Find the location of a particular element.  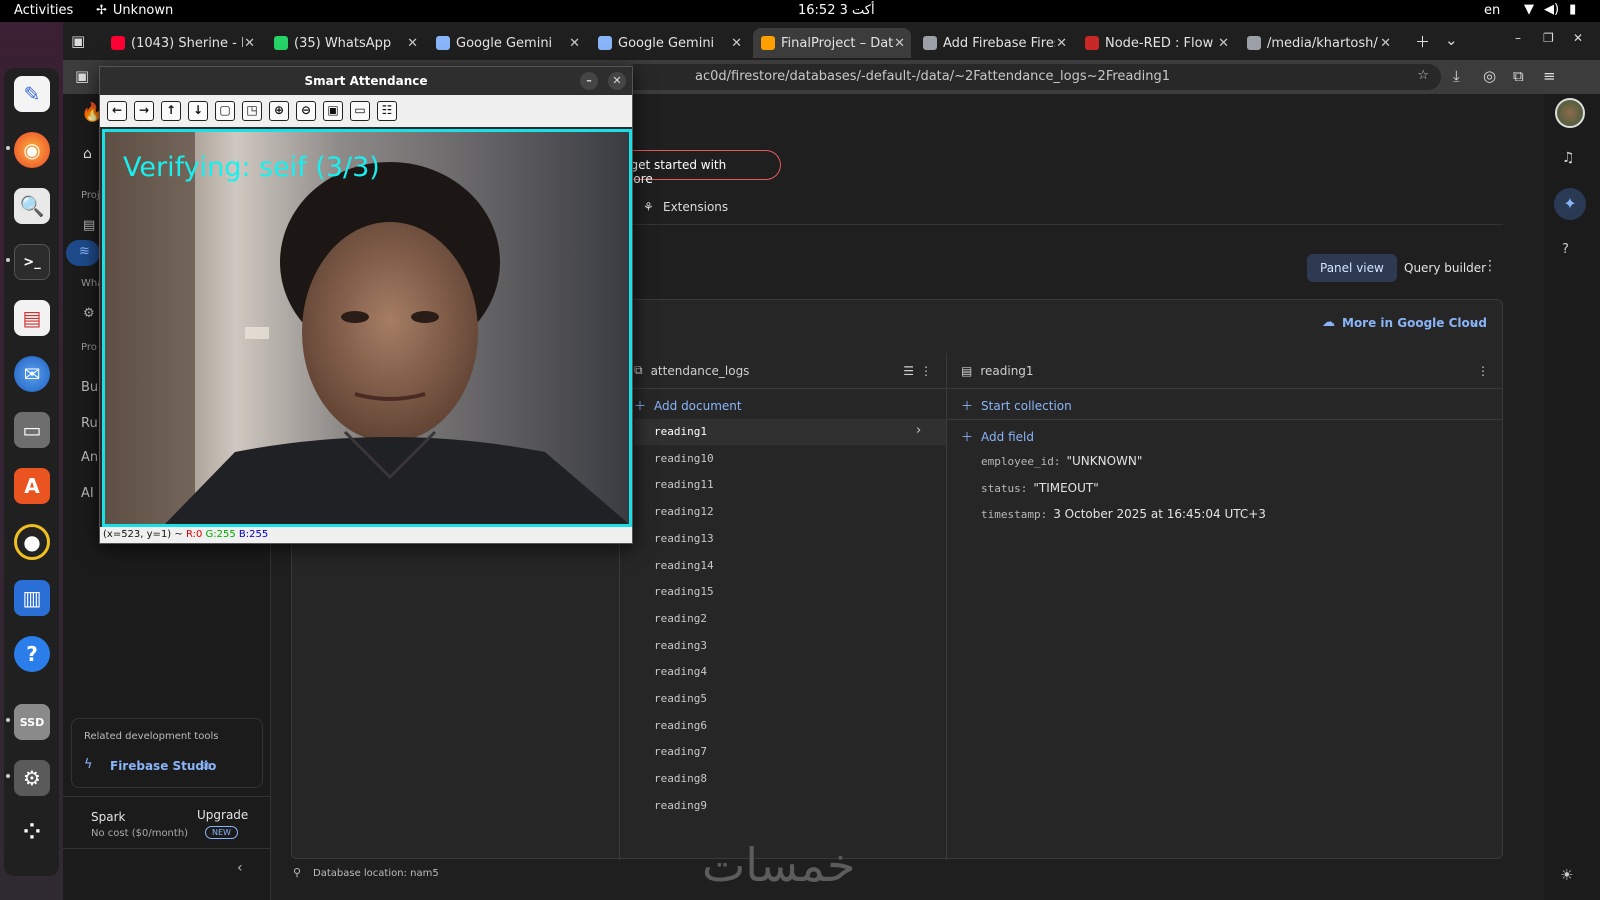

settings-gear-icon: ⚙ is located at coordinates (32, 778).